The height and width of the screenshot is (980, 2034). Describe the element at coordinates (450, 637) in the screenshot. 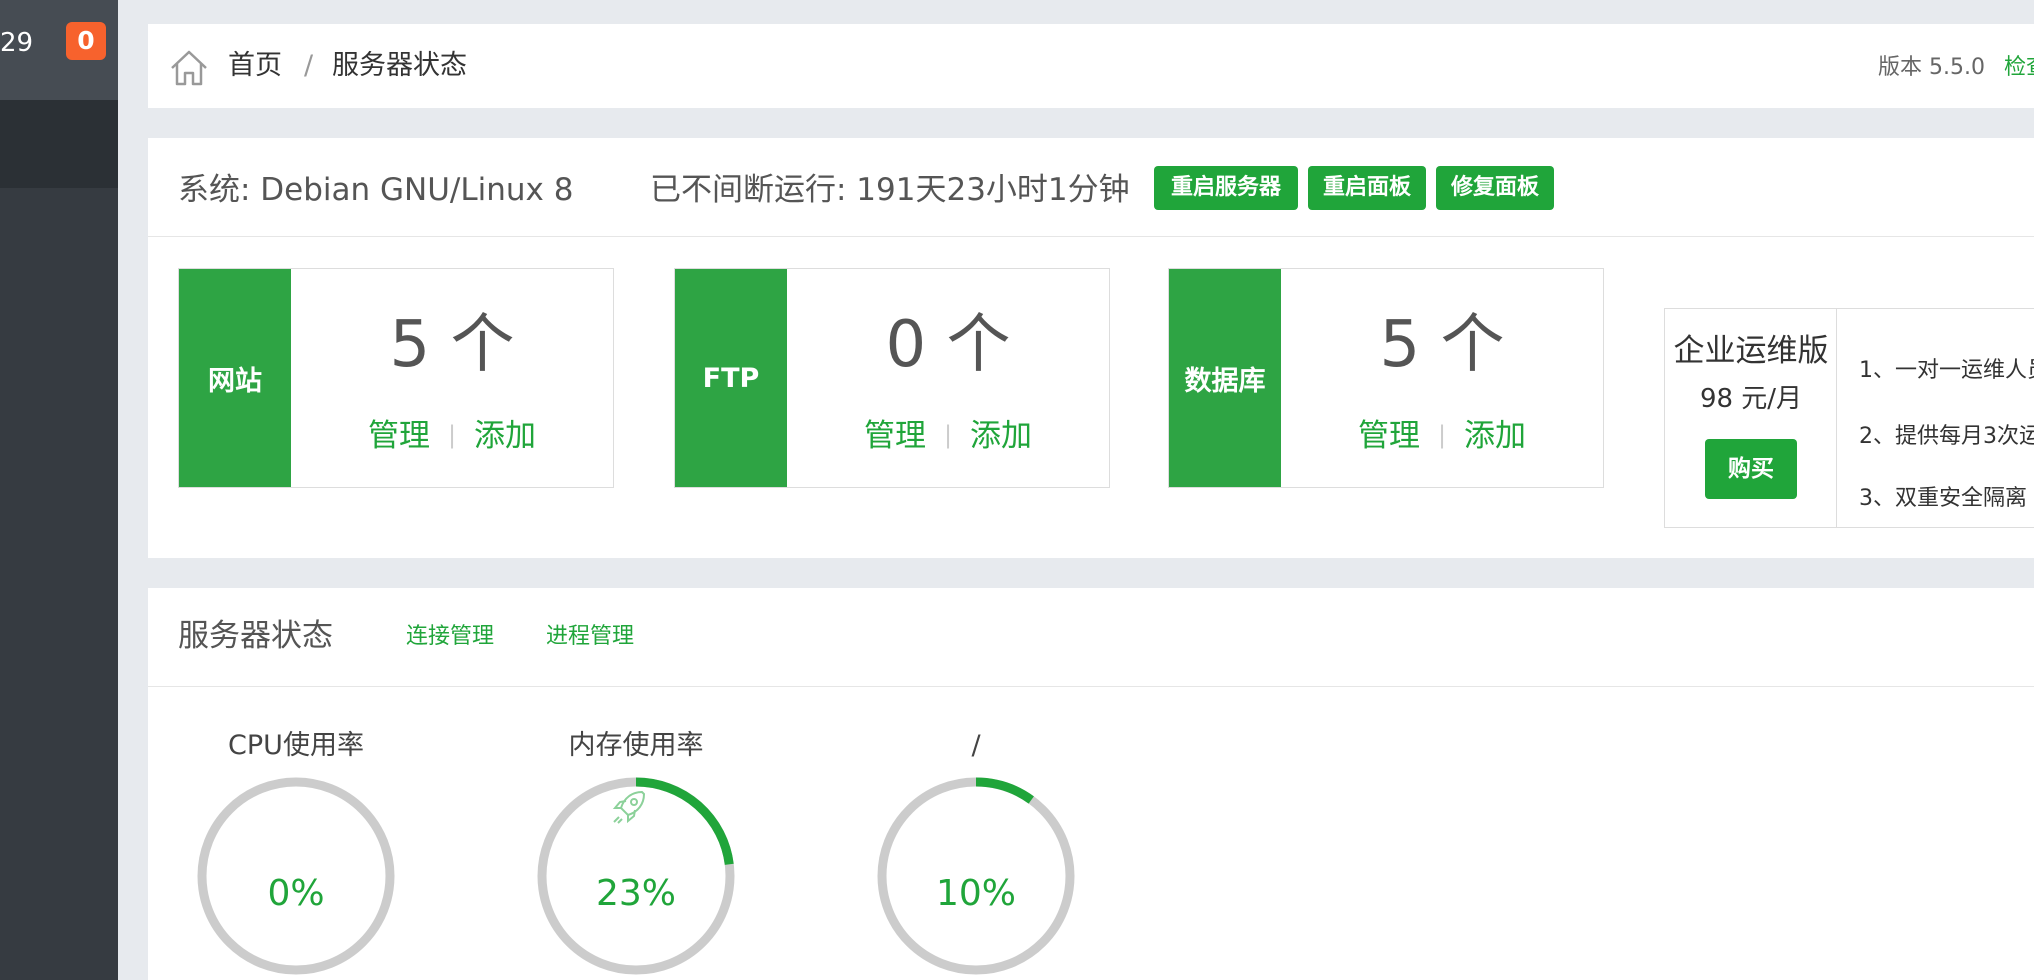

I see `tab-connections: 连接管理` at that location.